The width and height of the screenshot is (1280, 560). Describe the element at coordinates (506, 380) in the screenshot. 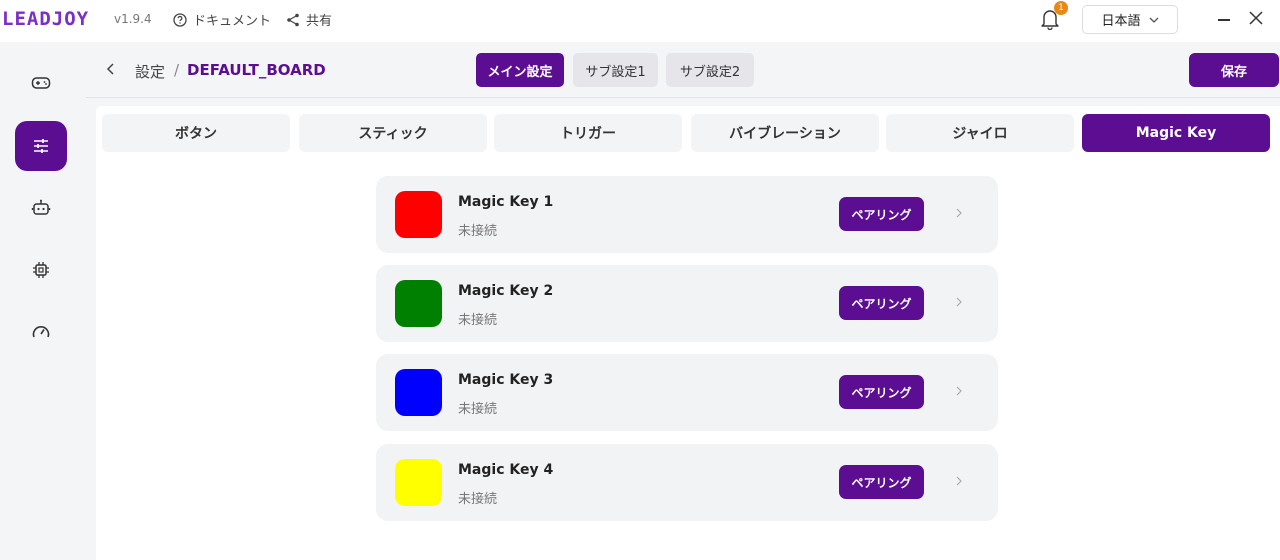

I see `magic-key-name: Magic Key 3` at that location.